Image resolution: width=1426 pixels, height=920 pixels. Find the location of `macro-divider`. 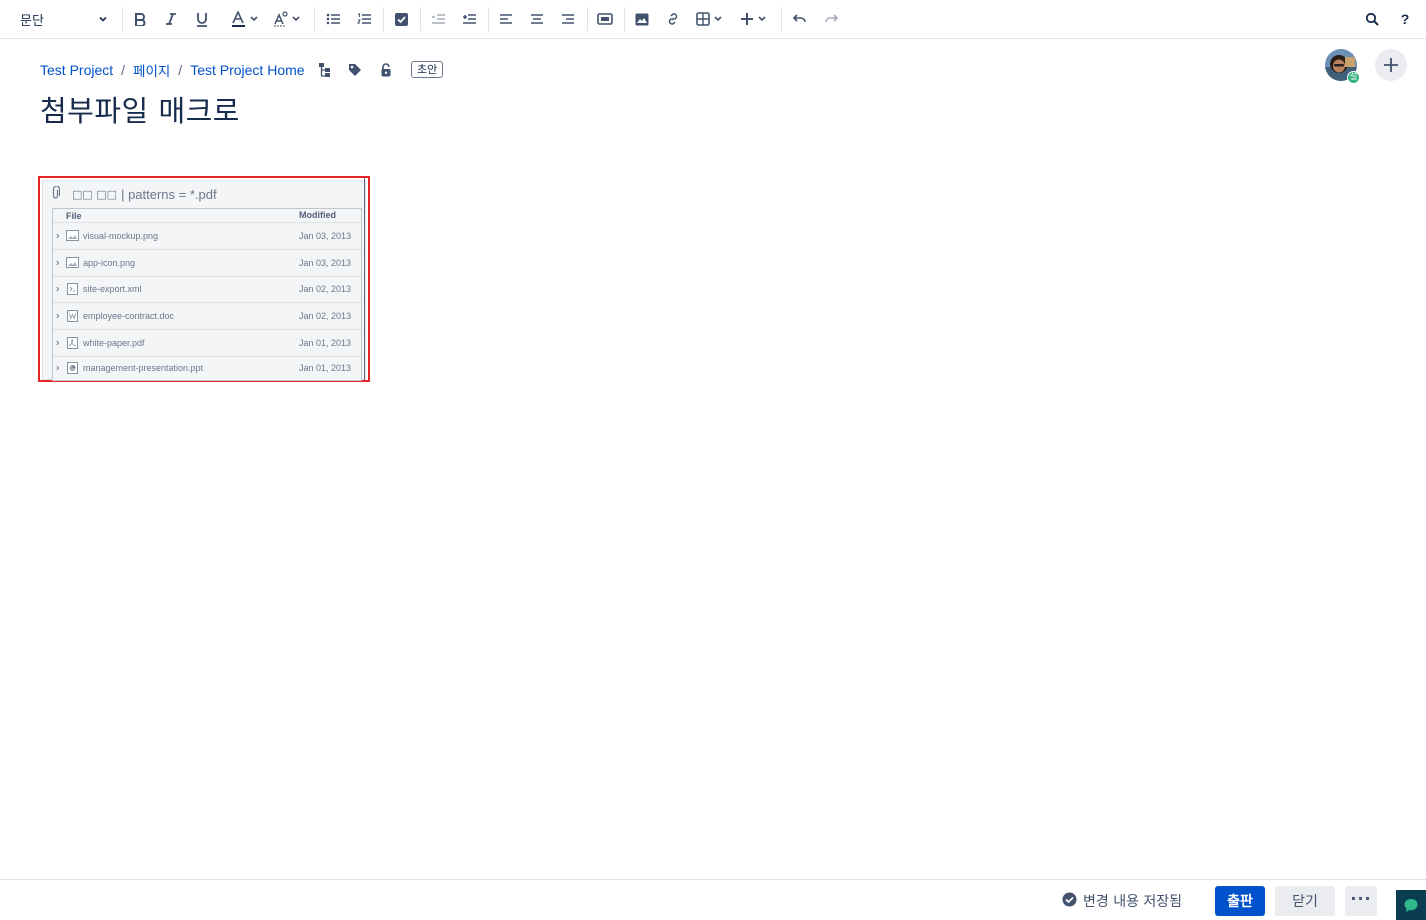

macro-divider is located at coordinates (364, 279).